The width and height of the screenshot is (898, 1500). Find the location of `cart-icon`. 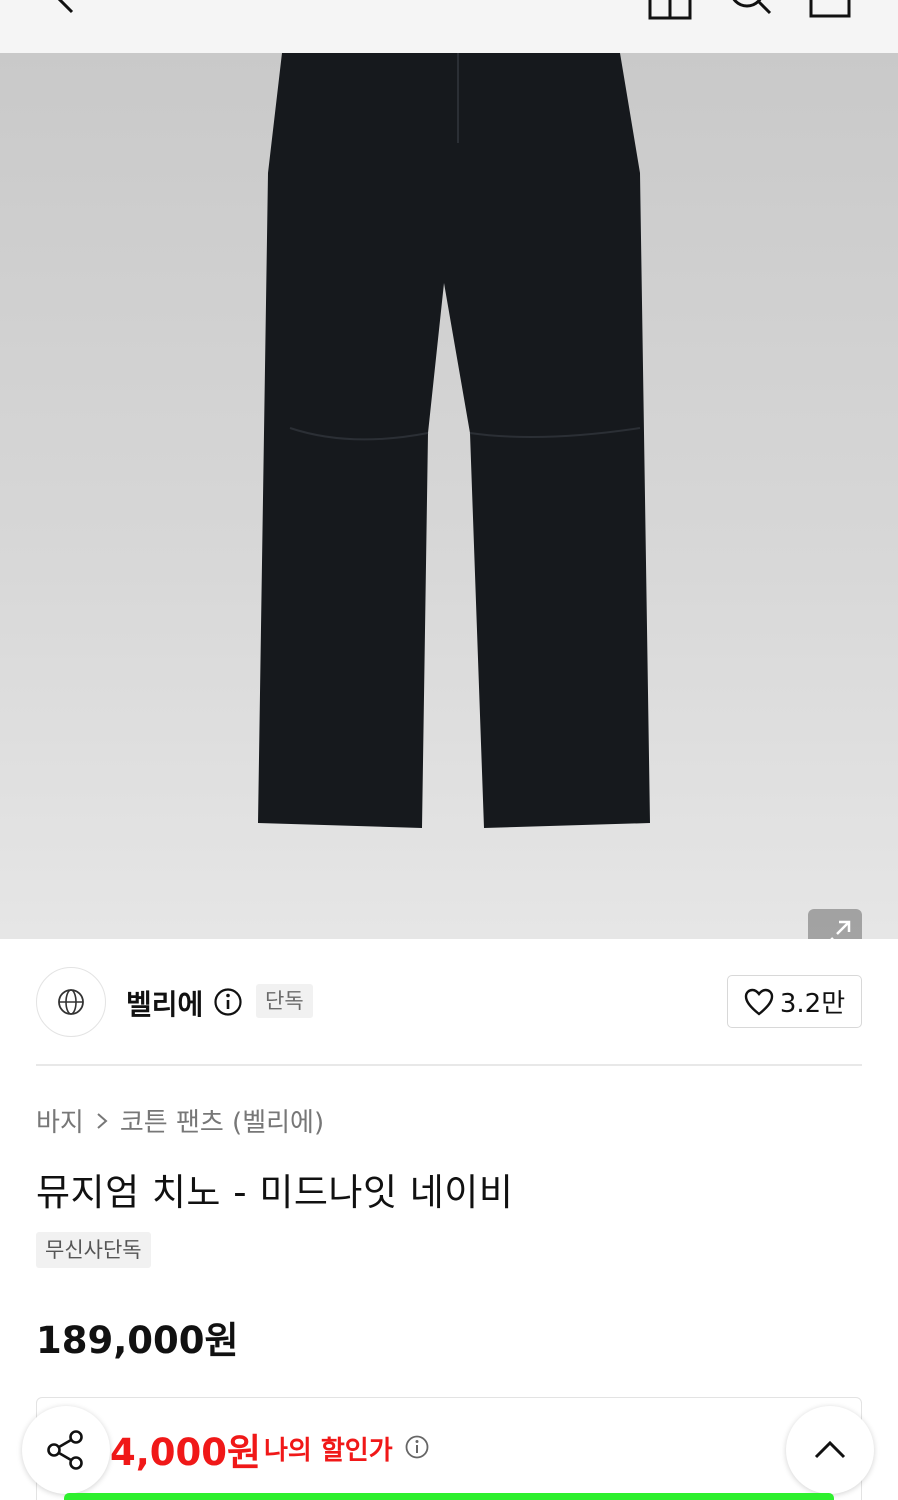

cart-icon is located at coordinates (830, 13).